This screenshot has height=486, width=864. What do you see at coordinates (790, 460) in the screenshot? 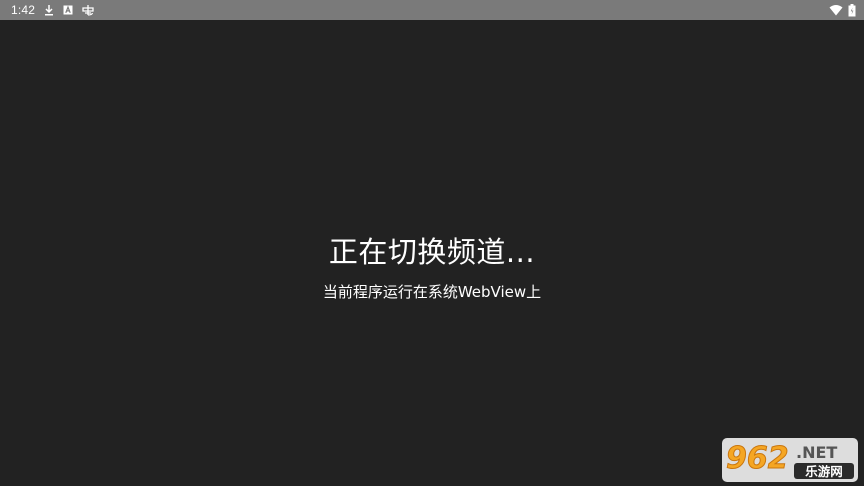
I see `site-watermark-logo: 962 .NET 乐游网` at bounding box center [790, 460].